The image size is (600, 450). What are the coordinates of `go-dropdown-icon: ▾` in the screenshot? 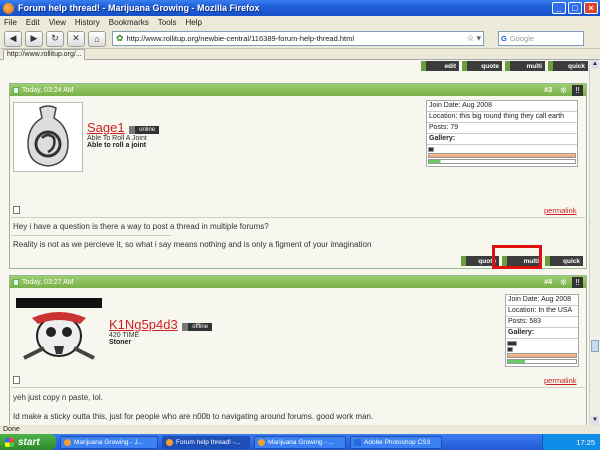 It's located at (478, 38).